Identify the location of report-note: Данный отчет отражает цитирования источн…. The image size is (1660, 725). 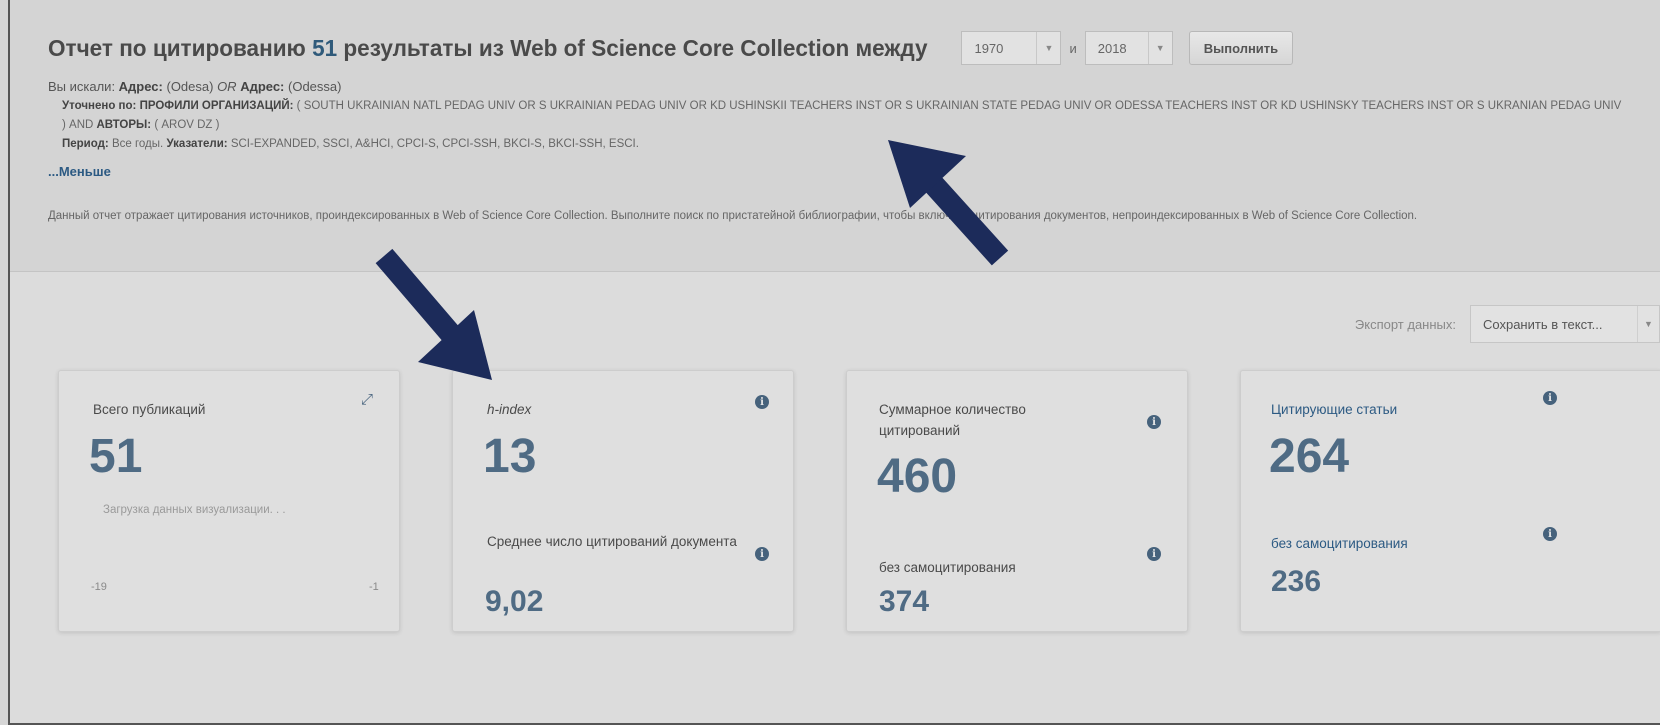
(733, 216).